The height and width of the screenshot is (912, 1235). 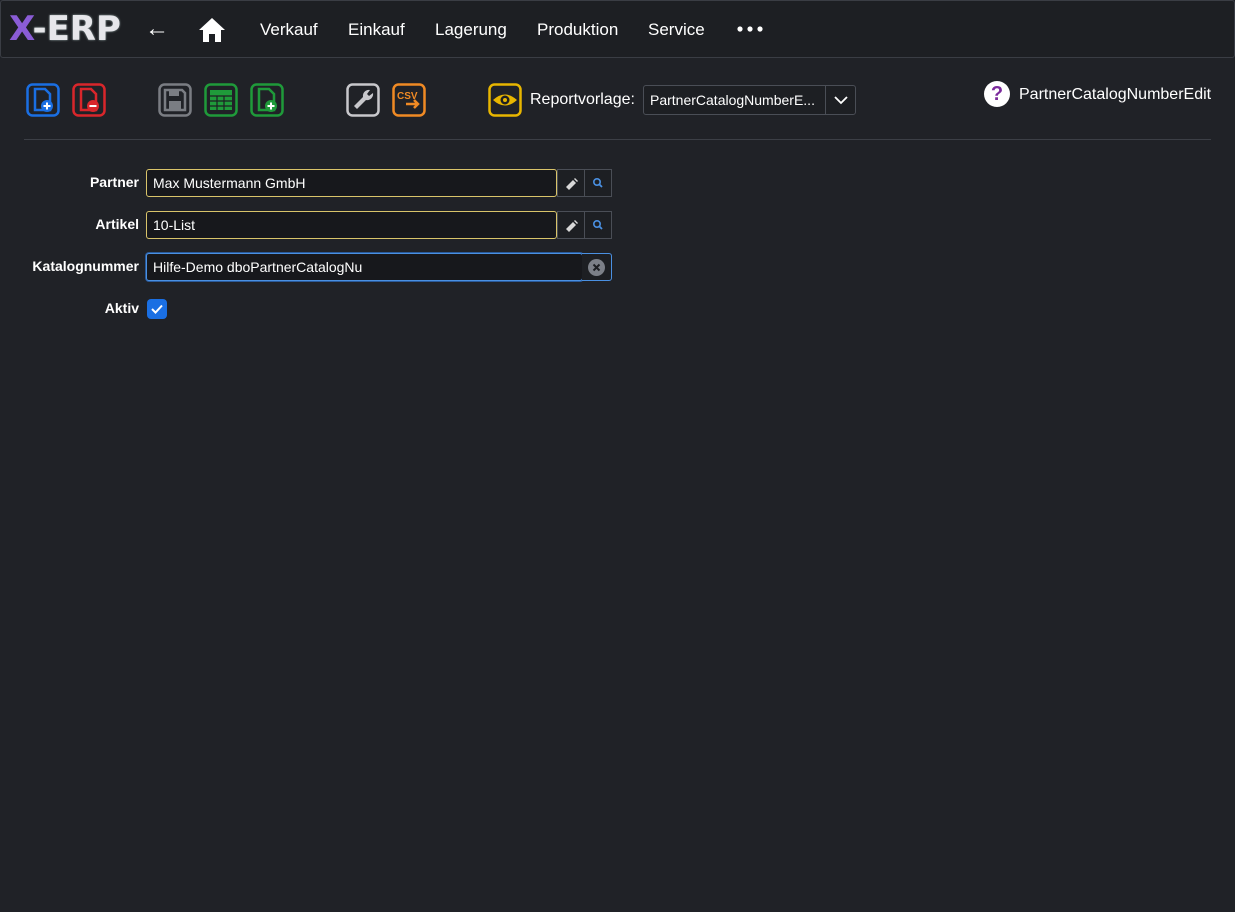 What do you see at coordinates (1115, 94) in the screenshot?
I see `page-title: PartnerCatalogNumberEdit` at bounding box center [1115, 94].